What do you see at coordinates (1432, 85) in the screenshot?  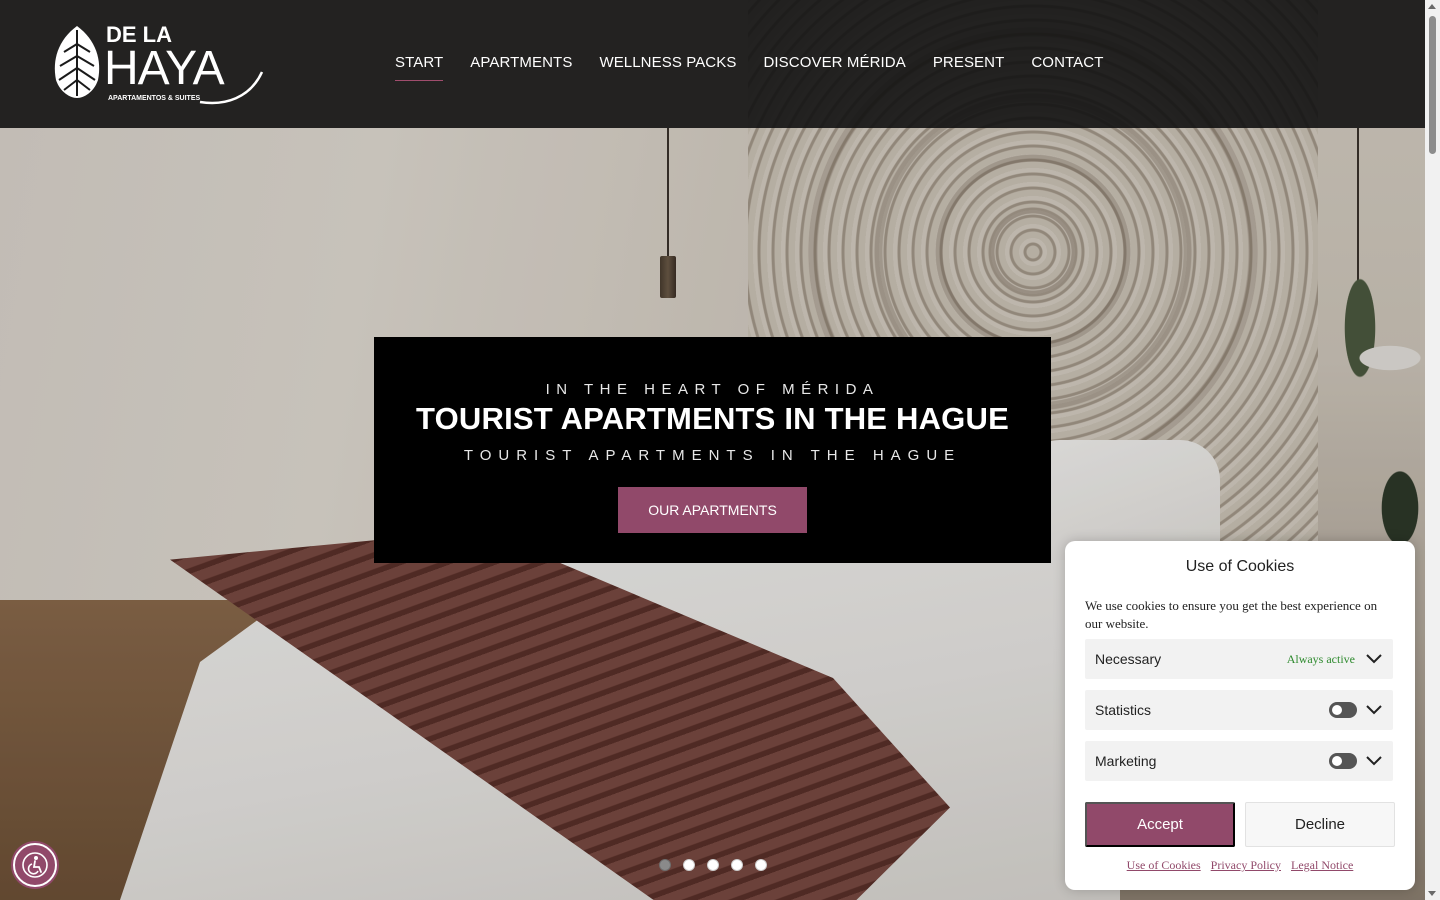 I see `scrollbar-thumb` at bounding box center [1432, 85].